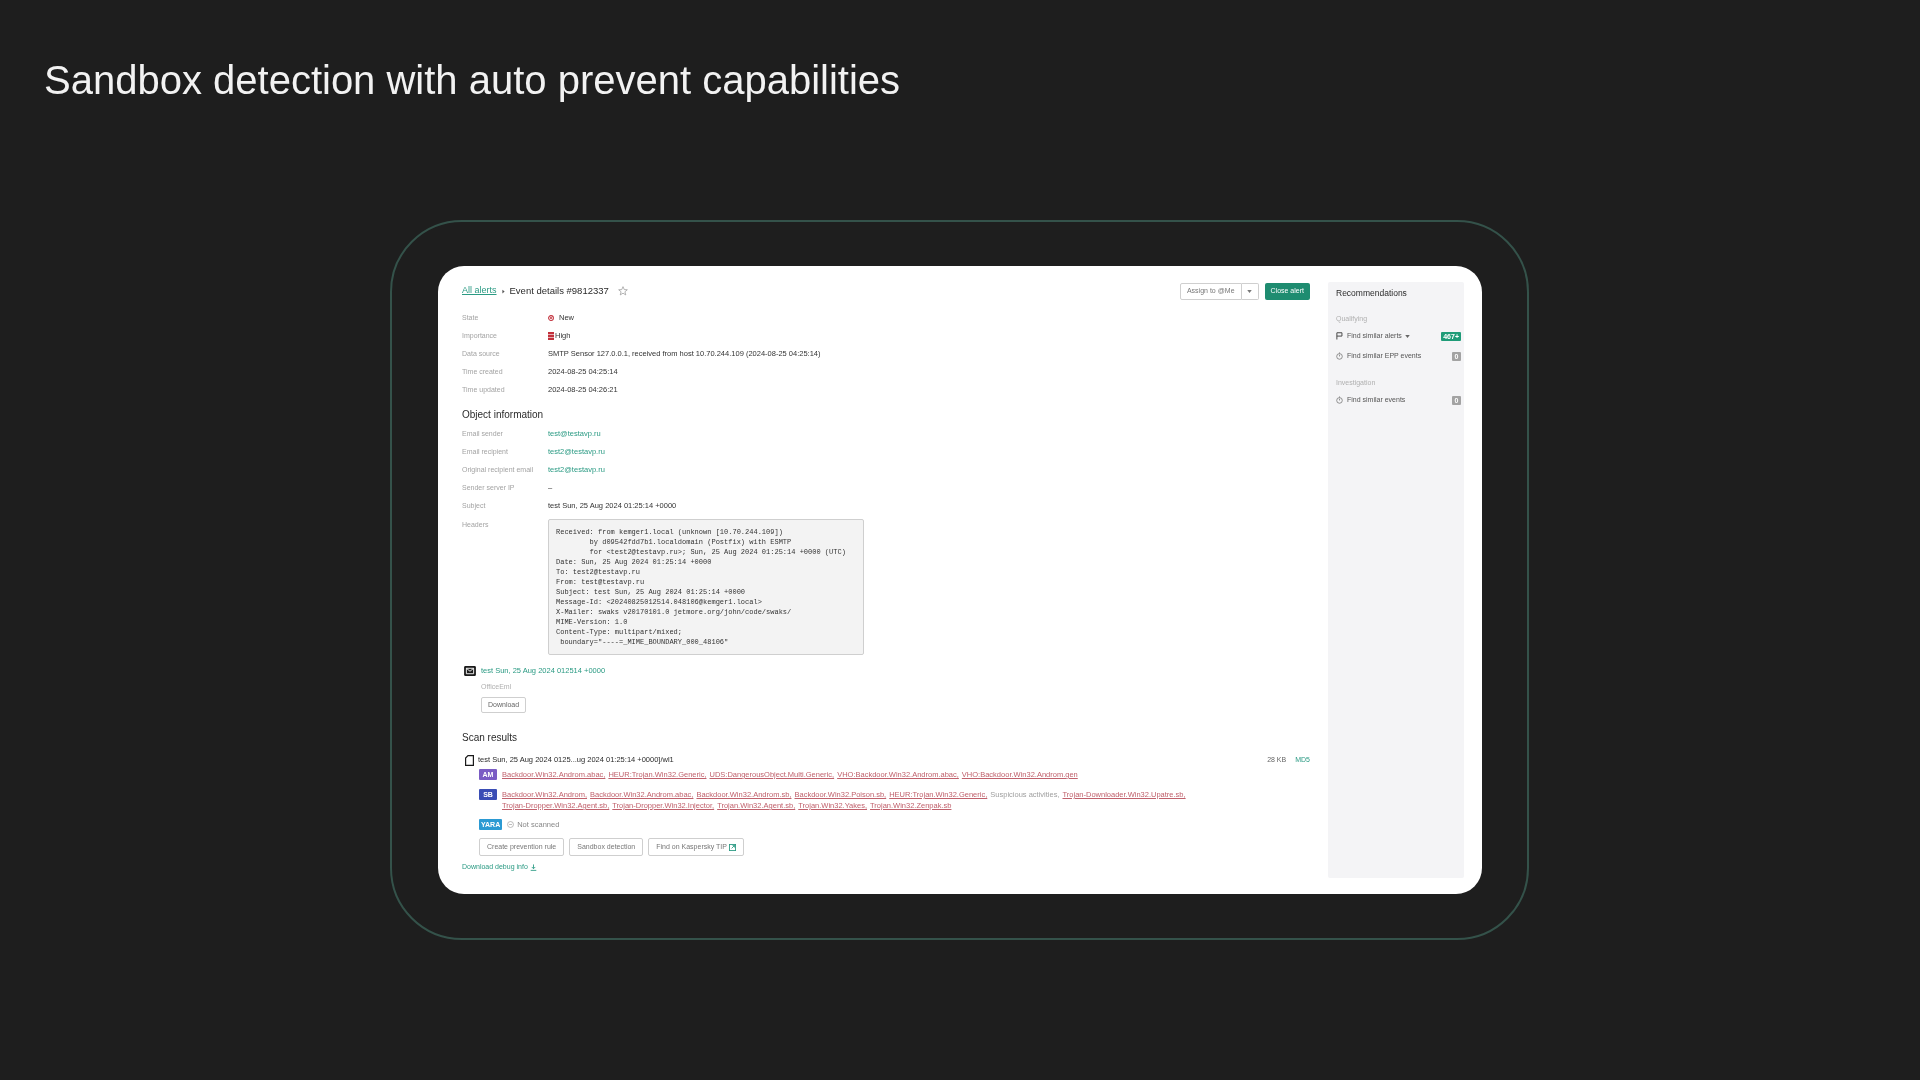  Describe the element at coordinates (1372, 293) in the screenshot. I see `panel-title: Recommendations` at that location.